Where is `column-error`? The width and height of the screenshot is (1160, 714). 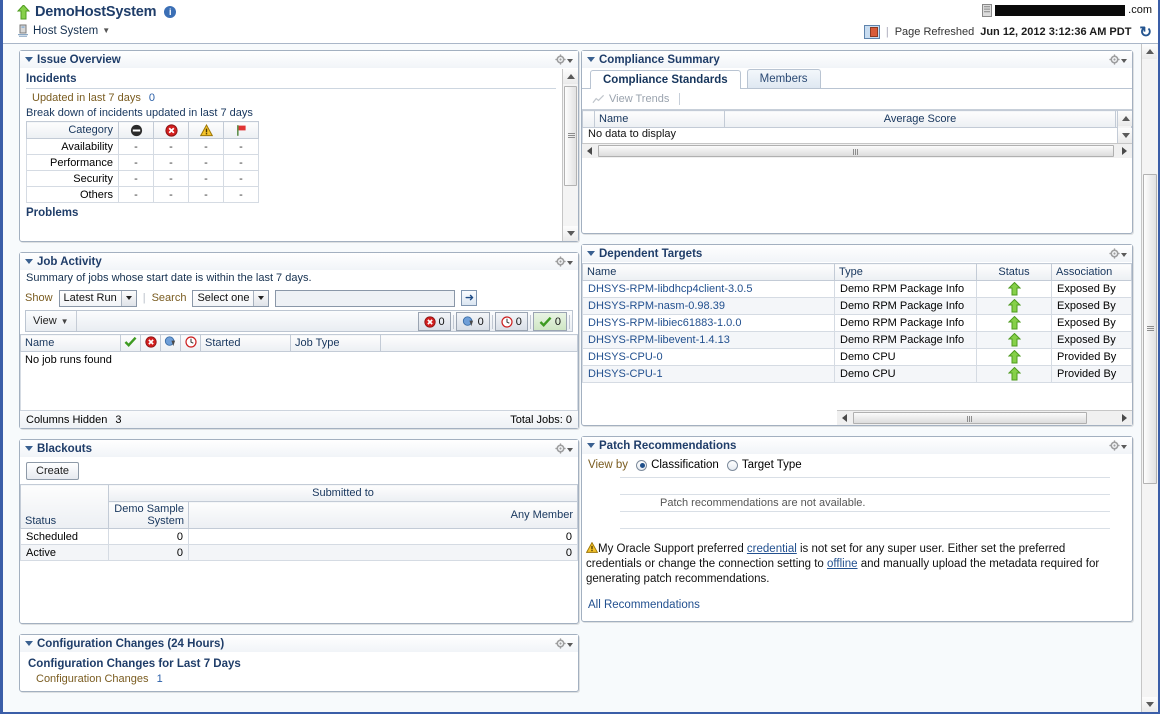 column-error is located at coordinates (150, 343).